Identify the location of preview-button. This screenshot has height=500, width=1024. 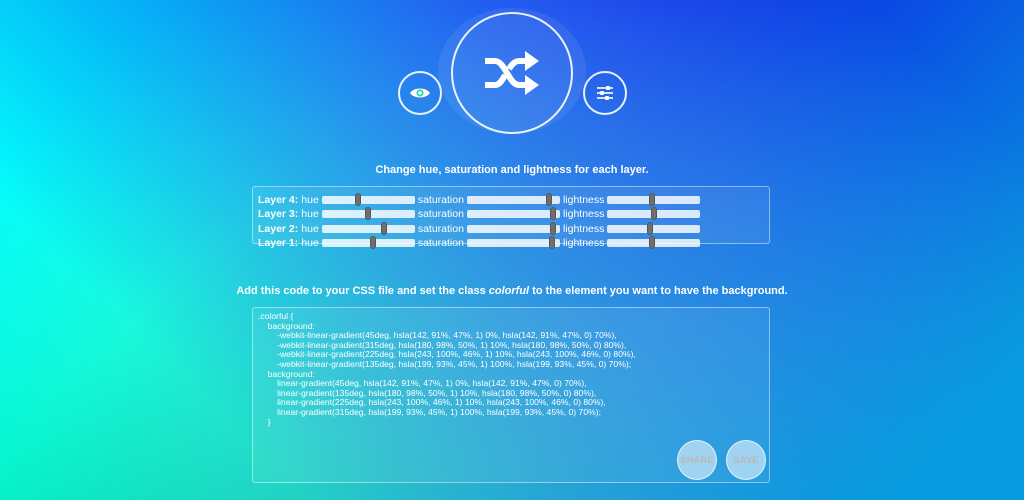
(420, 93).